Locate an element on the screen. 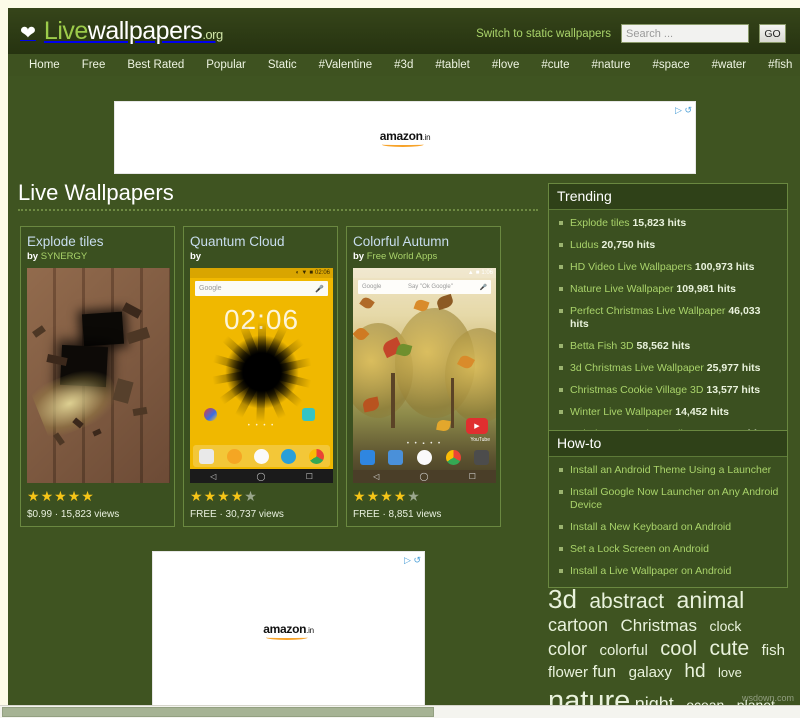 The height and width of the screenshot is (718, 800). bottom-ad-banner: ▷ ↺ amazon.in is located at coordinates (288, 631).